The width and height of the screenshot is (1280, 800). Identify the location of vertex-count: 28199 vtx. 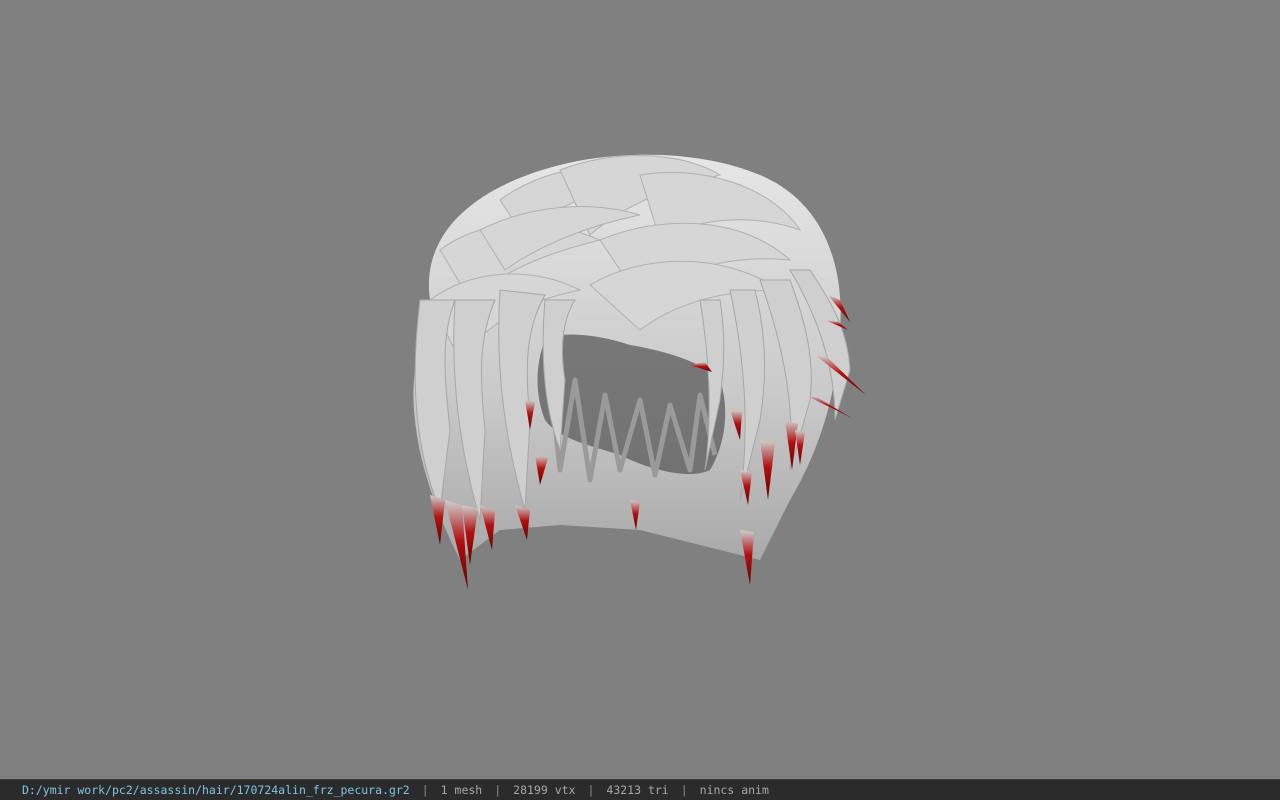
(544, 790).